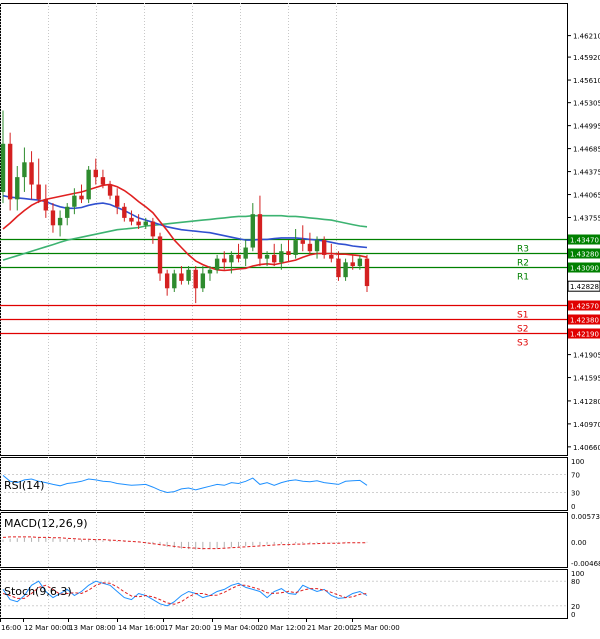 The width and height of the screenshot is (600, 639). What do you see at coordinates (47, 628) in the screenshot?
I see `time-label: 12 Mar 00:00` at bounding box center [47, 628].